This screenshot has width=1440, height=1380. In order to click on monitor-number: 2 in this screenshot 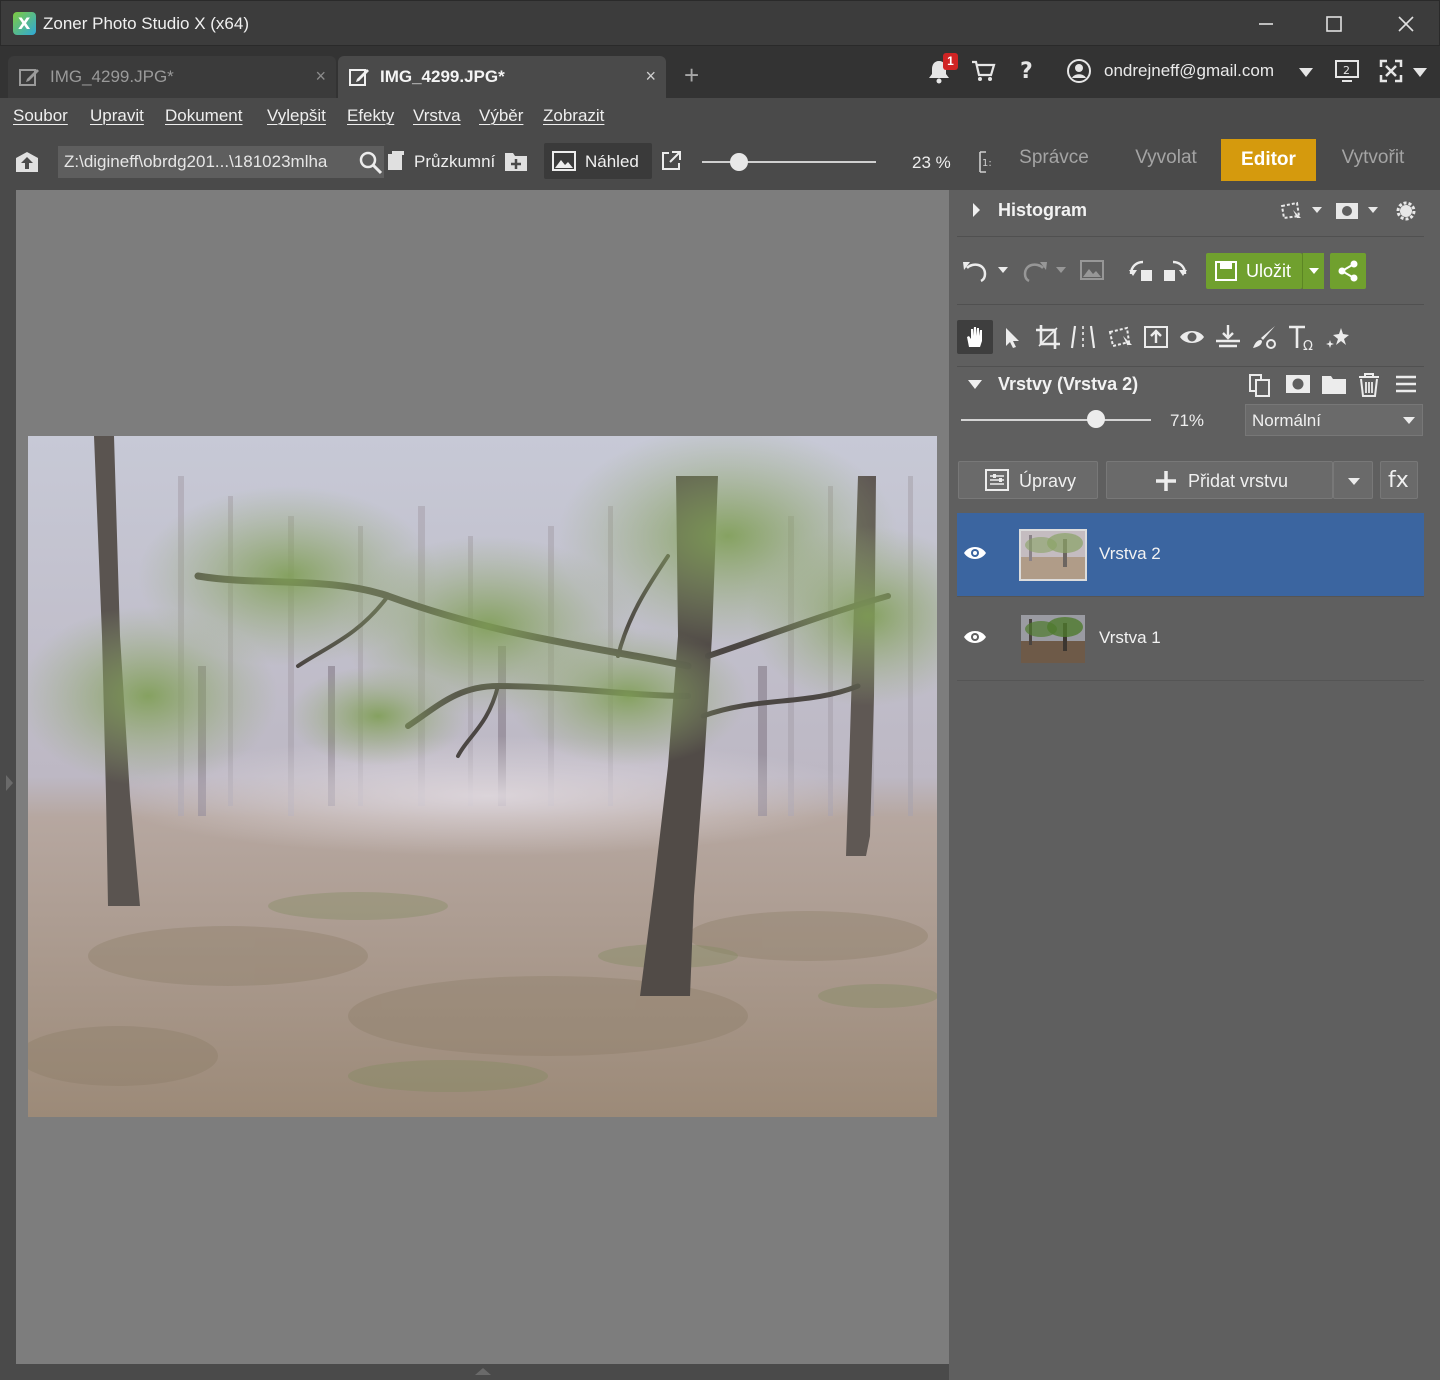, I will do `click(1346, 70)`.